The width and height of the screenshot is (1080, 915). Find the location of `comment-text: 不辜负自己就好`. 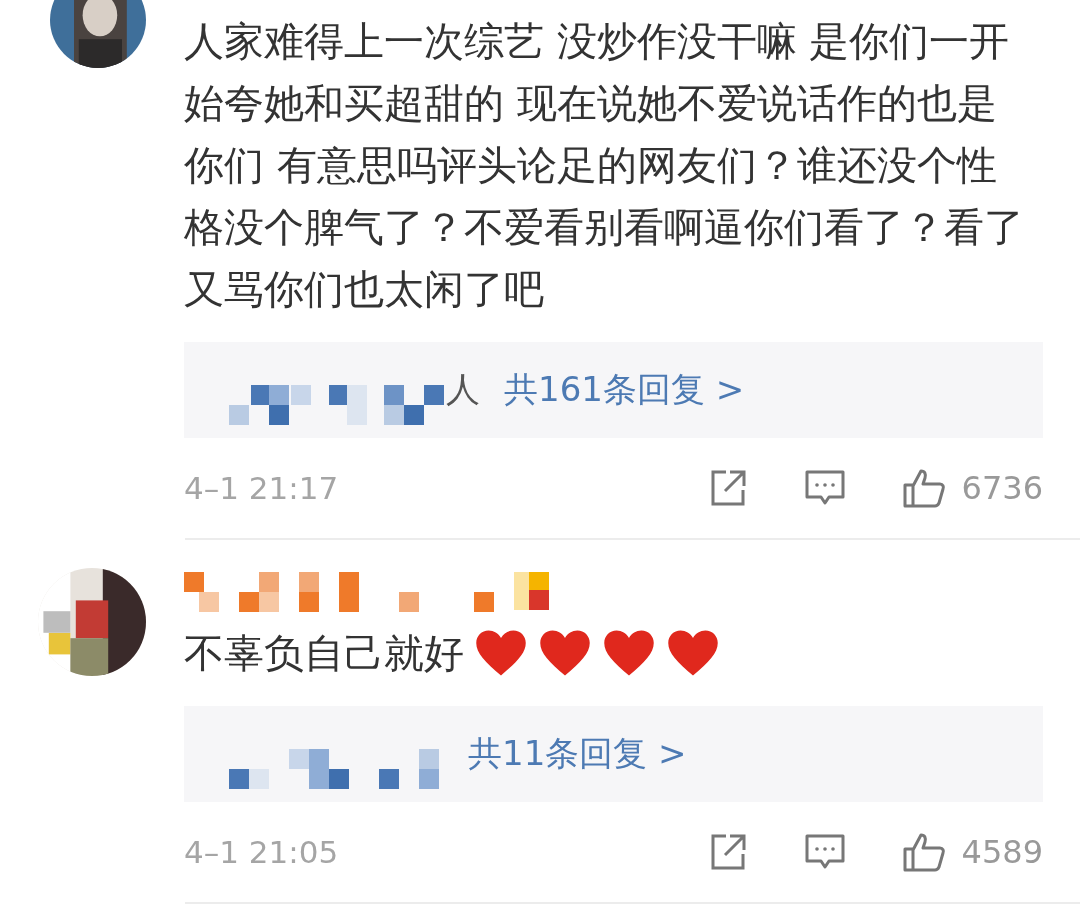

comment-text: 不辜负自己就好 is located at coordinates (324, 653).